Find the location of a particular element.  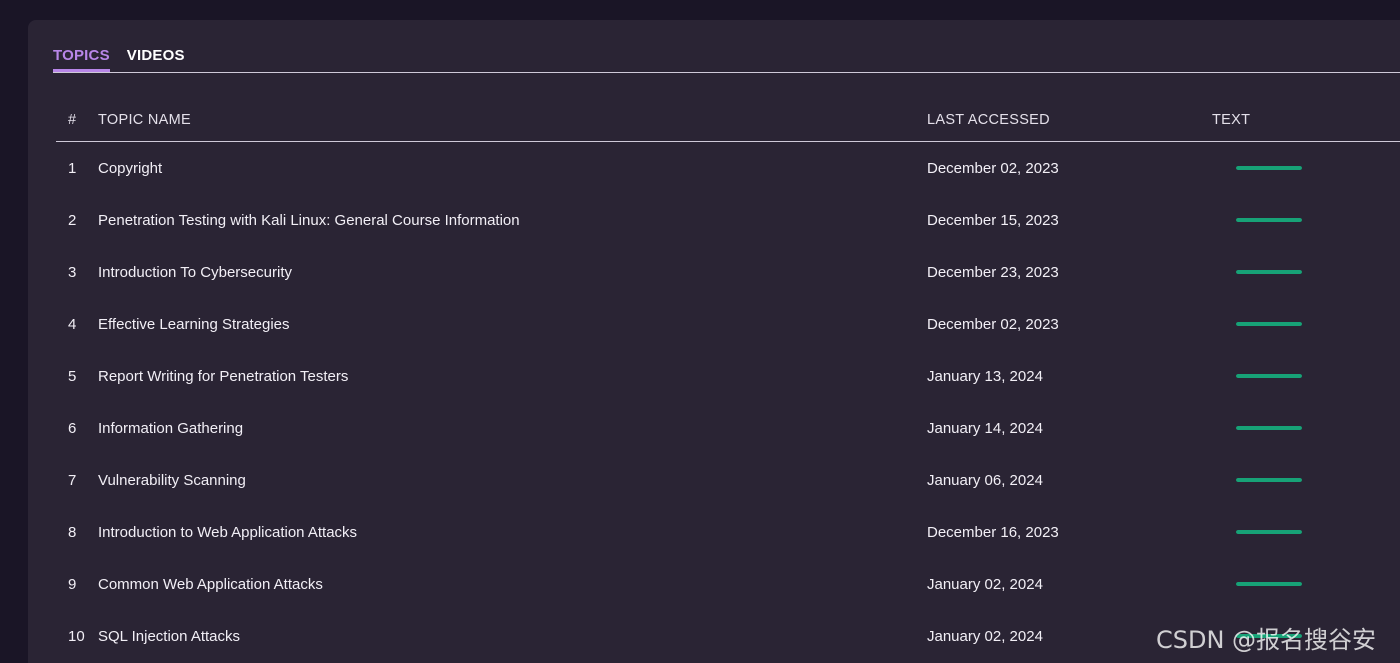

header-number: # is located at coordinates (72, 120).